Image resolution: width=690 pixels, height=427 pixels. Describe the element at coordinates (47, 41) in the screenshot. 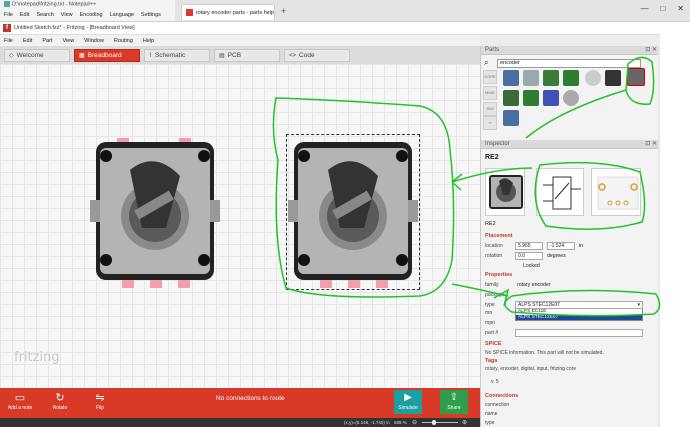

I see `menu-part: Part` at that location.